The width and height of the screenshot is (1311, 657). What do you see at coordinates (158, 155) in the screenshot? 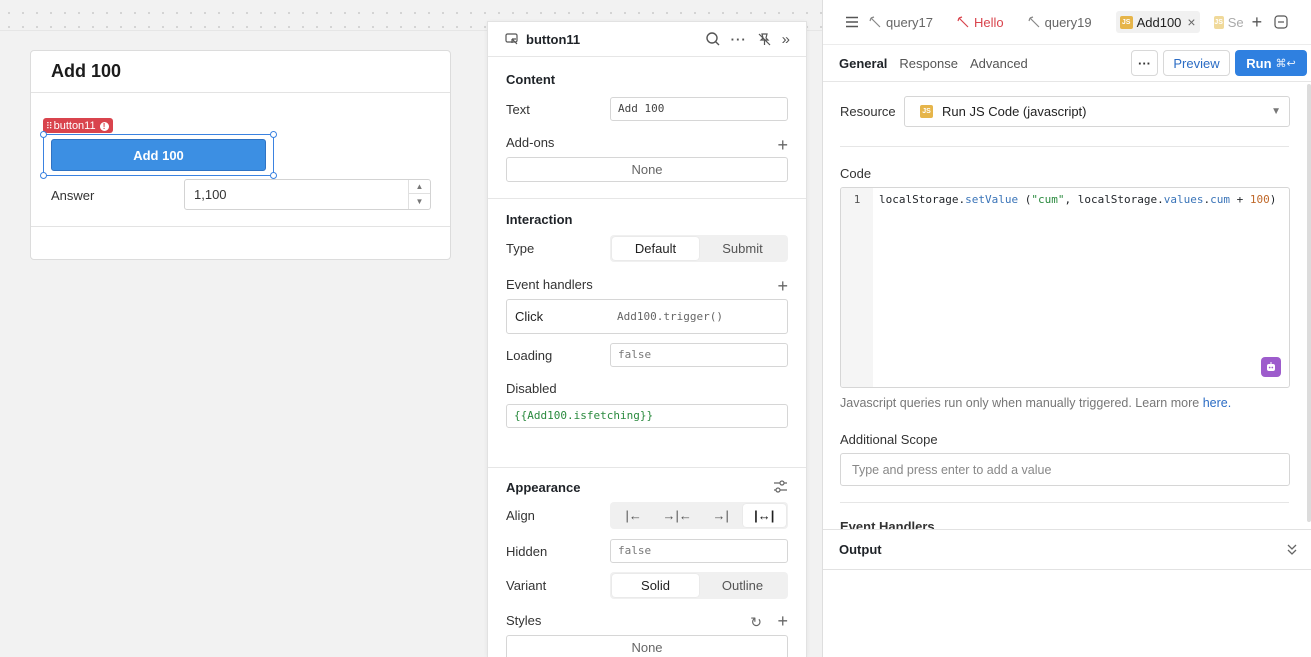
I see `add-100-button: Add 100` at bounding box center [158, 155].